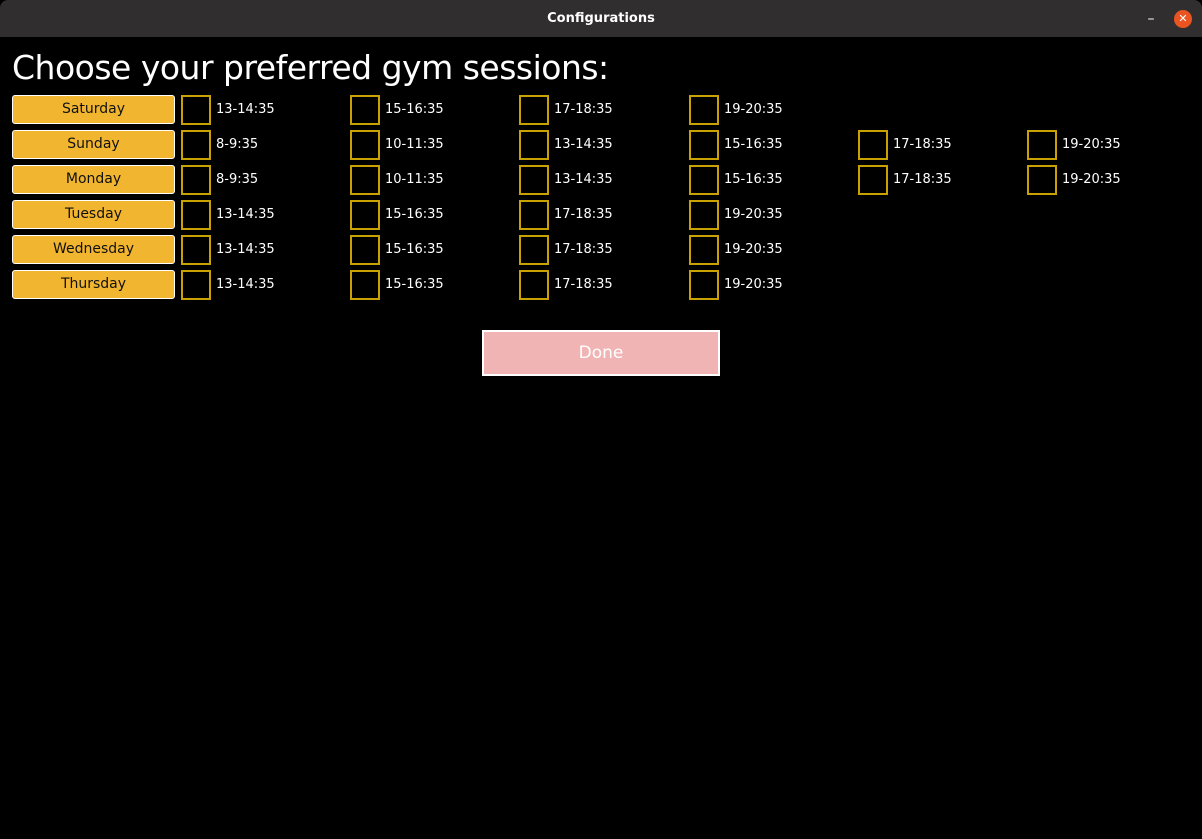 The image size is (1202, 839). Describe the element at coordinates (310, 67) in the screenshot. I see `page-title: Choose your preferred gym sessions:` at that location.